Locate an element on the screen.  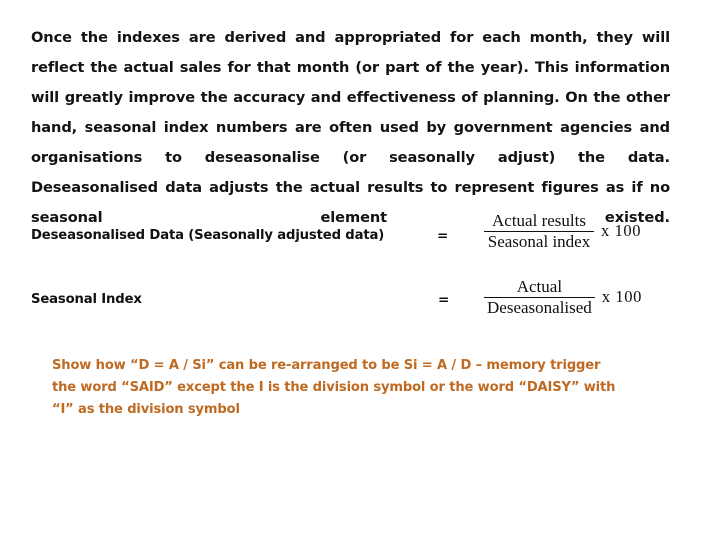
annotation-line-3: “I” as the division symbol is located at coordinates (146, 409).